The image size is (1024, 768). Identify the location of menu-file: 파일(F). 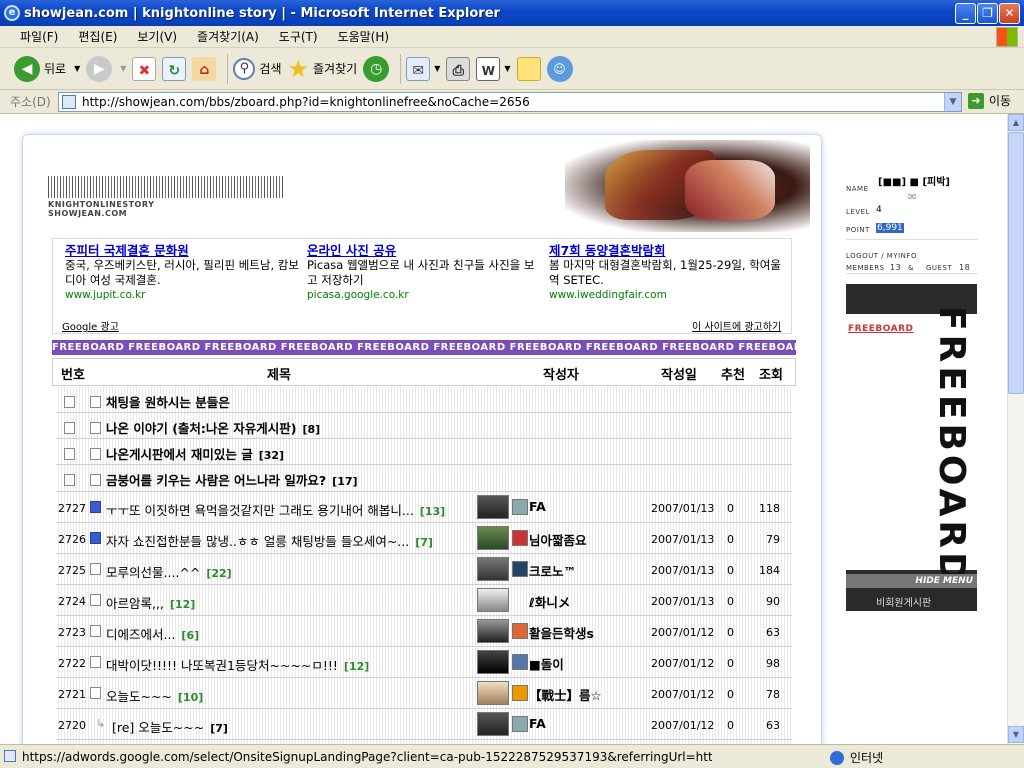
(39, 36).